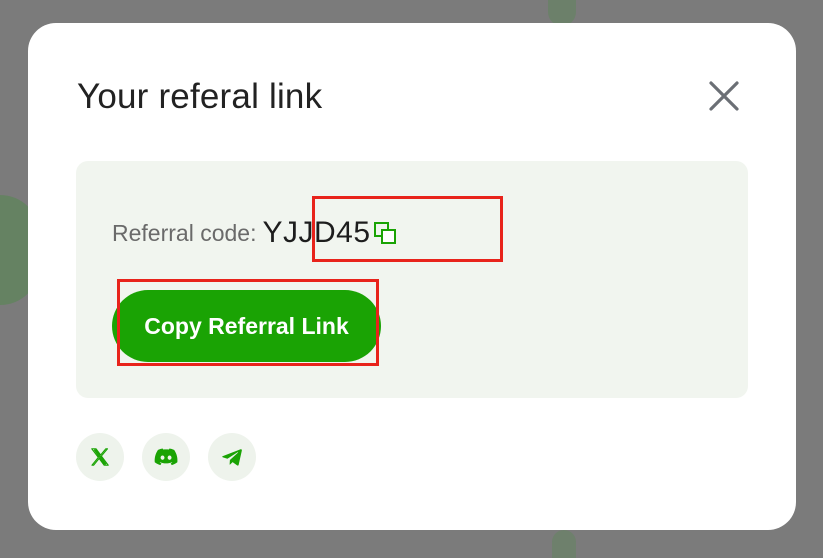 Image resolution: width=823 pixels, height=558 pixels. What do you see at coordinates (385, 233) in the screenshot?
I see `copy-icon` at bounding box center [385, 233].